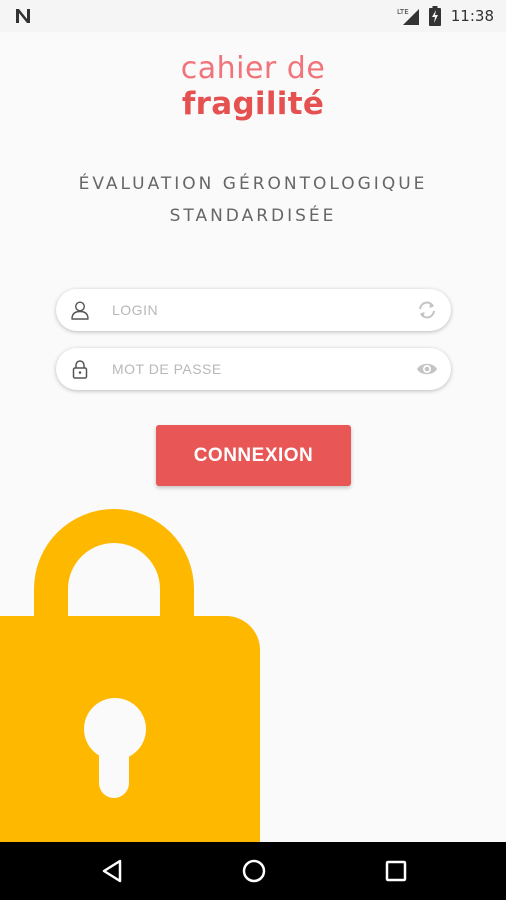 The height and width of the screenshot is (900, 506). What do you see at coordinates (253, 216) in the screenshot?
I see `subtitle-line-2: STANDARDISÉE` at bounding box center [253, 216].